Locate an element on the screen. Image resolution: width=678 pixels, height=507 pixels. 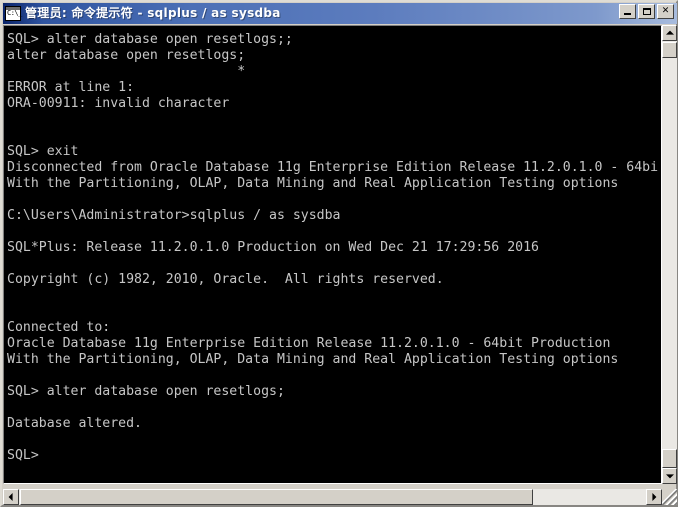
window-title: 管理员: 命令提示符 - sqlplus / as sysdba is located at coordinates (153, 13).